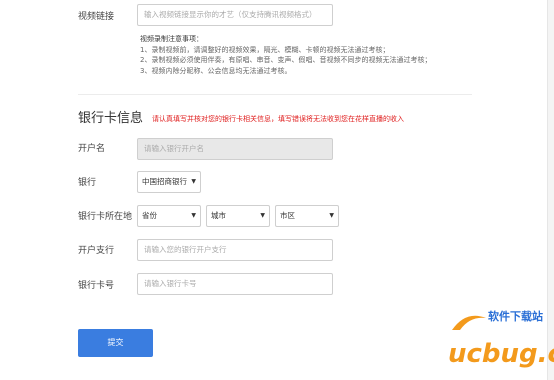 The width and height of the screenshot is (554, 380). I want to click on bank-section-title: 银行卡信息, so click(111, 118).